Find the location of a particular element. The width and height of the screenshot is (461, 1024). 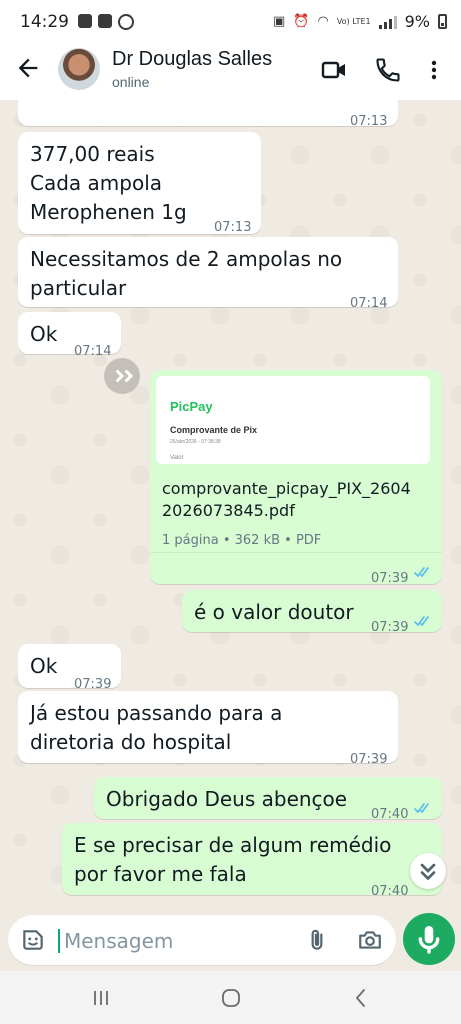

message-bubble-outgoing: é o valor doutor 07:39 is located at coordinates (312, 612).